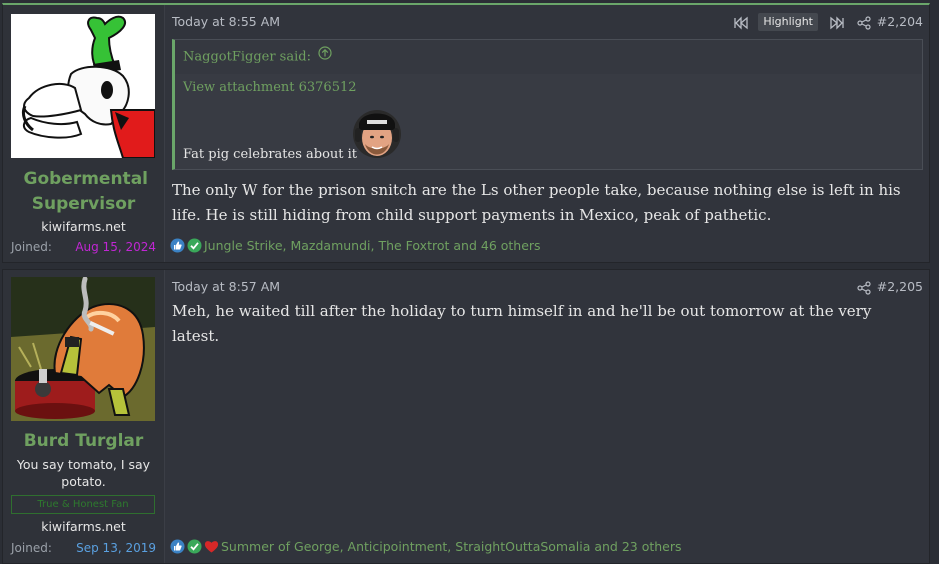  What do you see at coordinates (900, 21) in the screenshot?
I see `post-number: #2,204` at bounding box center [900, 21].